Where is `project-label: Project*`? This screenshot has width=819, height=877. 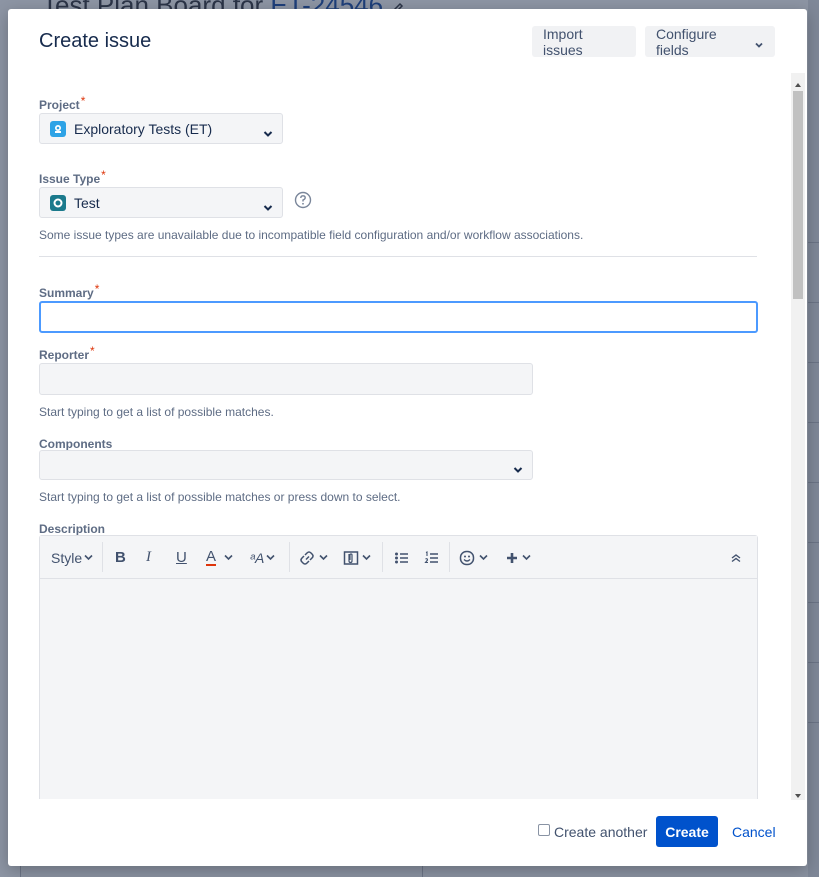 project-label: Project* is located at coordinates (62, 103).